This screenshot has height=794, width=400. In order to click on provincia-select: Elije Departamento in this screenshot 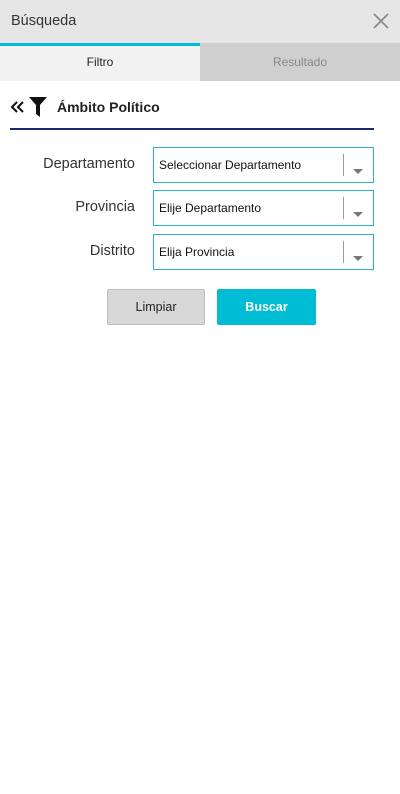, I will do `click(263, 208)`.